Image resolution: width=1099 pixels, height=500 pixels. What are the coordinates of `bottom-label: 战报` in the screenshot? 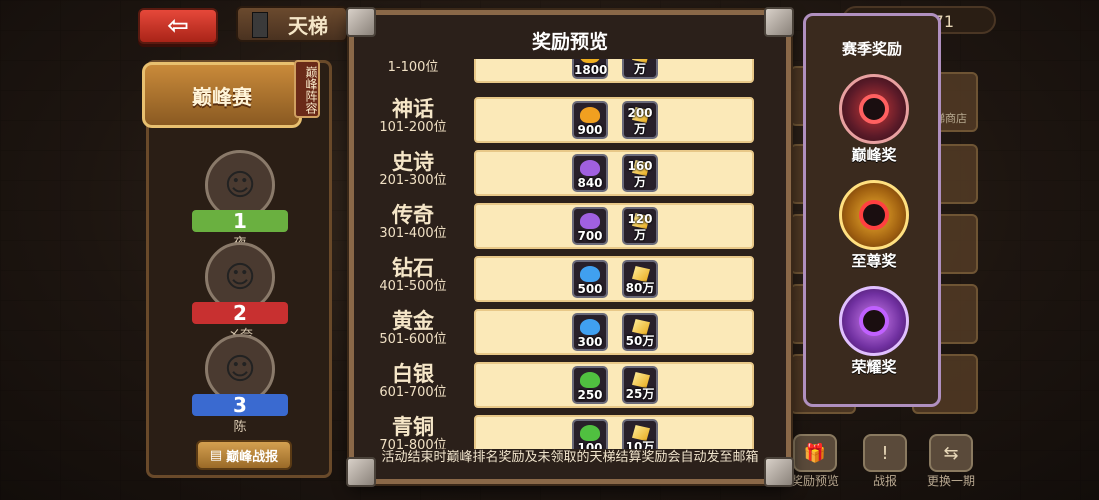 It's located at (884, 481).